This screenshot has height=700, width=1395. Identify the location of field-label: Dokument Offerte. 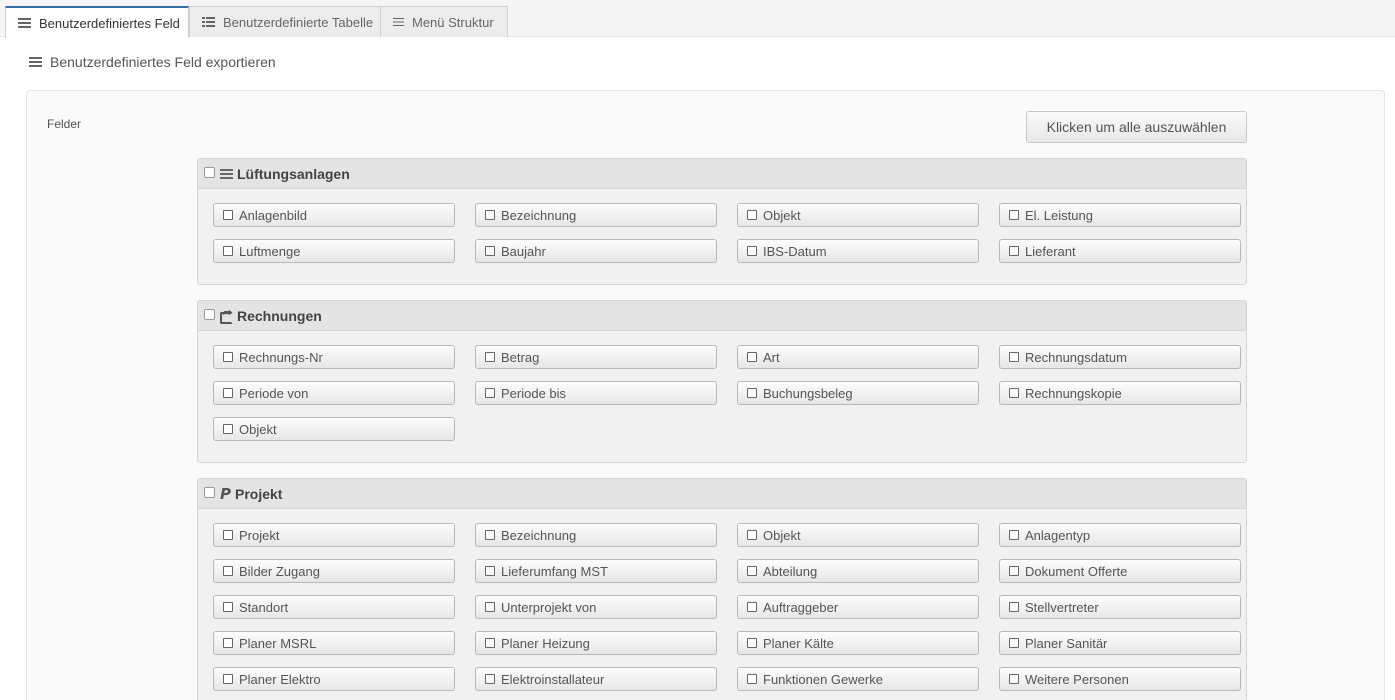
(1076, 571).